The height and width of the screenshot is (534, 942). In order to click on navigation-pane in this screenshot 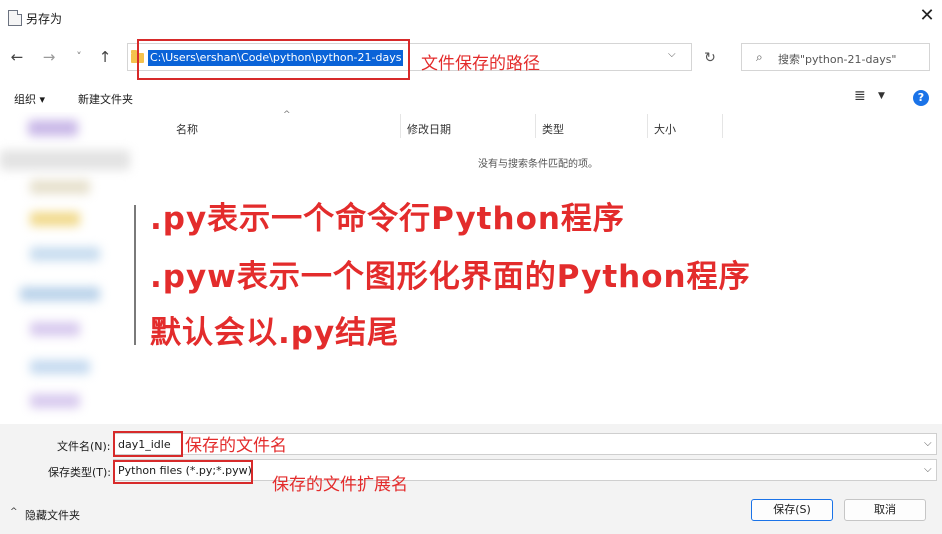, I will do `click(72, 268)`.